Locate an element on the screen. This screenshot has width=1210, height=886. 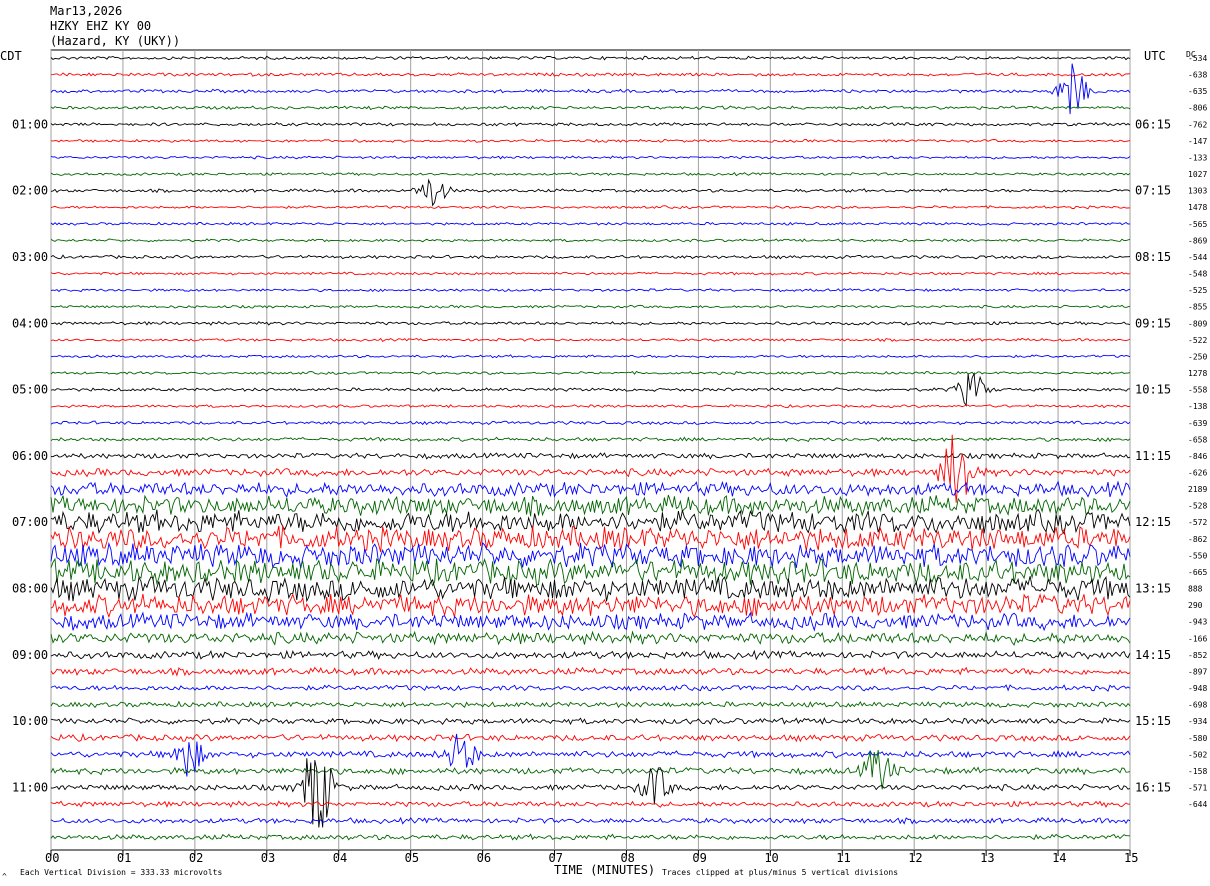
x-tick-label: 06 is located at coordinates (484, 858).